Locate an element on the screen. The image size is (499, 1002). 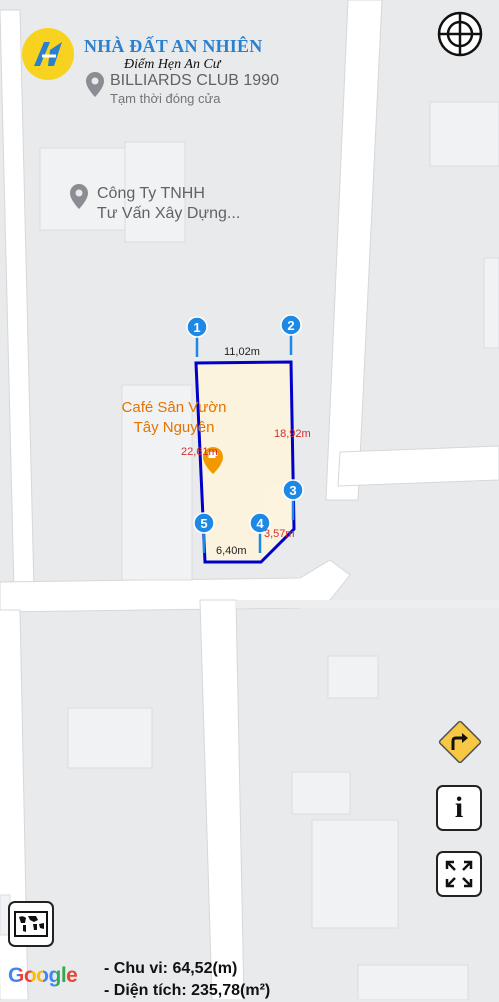
logo-emblem-icon is located at coordinates (48, 54).